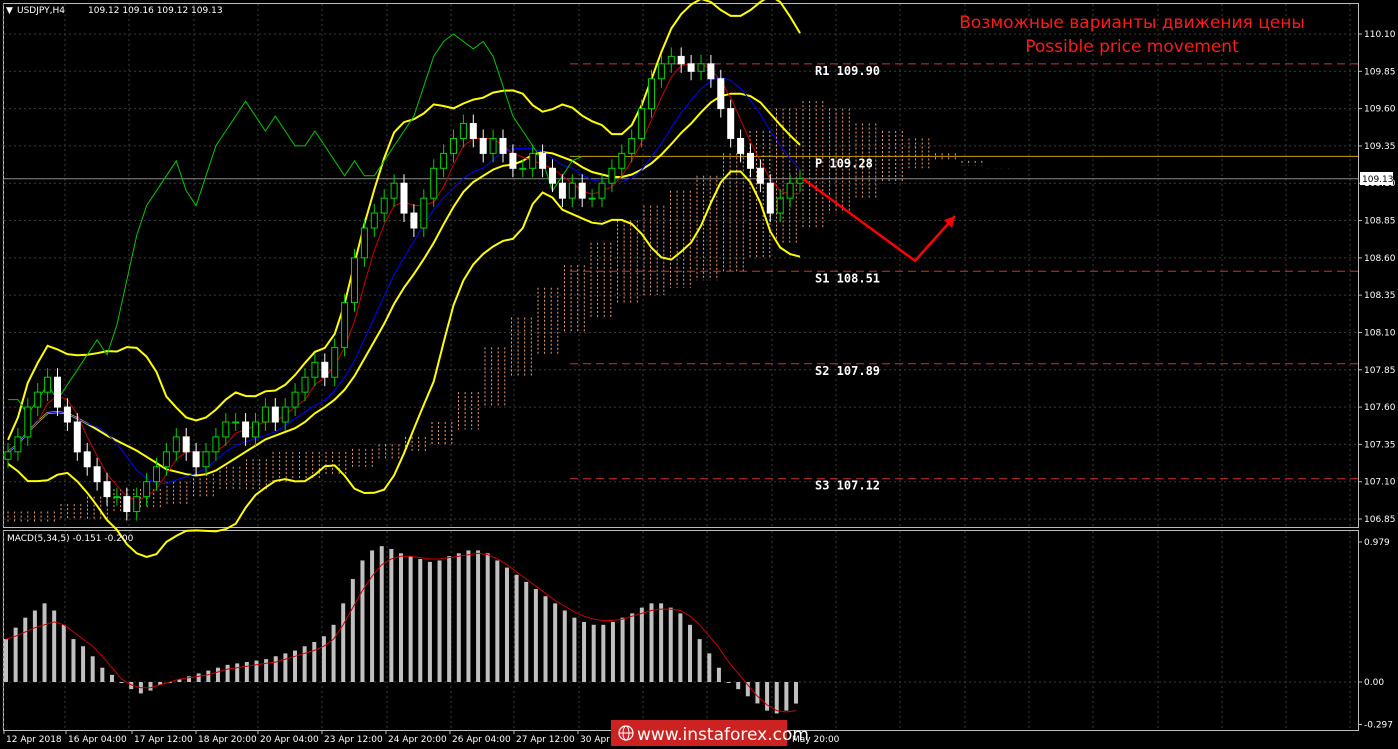 The height and width of the screenshot is (749, 1398). What do you see at coordinates (1380, 222) in the screenshot?
I see `y-tick-label: 108.85` at bounding box center [1380, 222].